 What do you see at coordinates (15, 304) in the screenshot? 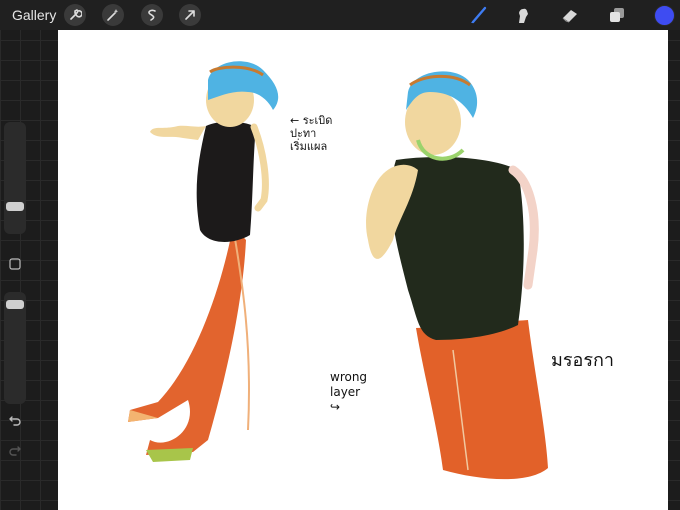
I see `opacity-thumb` at bounding box center [15, 304].